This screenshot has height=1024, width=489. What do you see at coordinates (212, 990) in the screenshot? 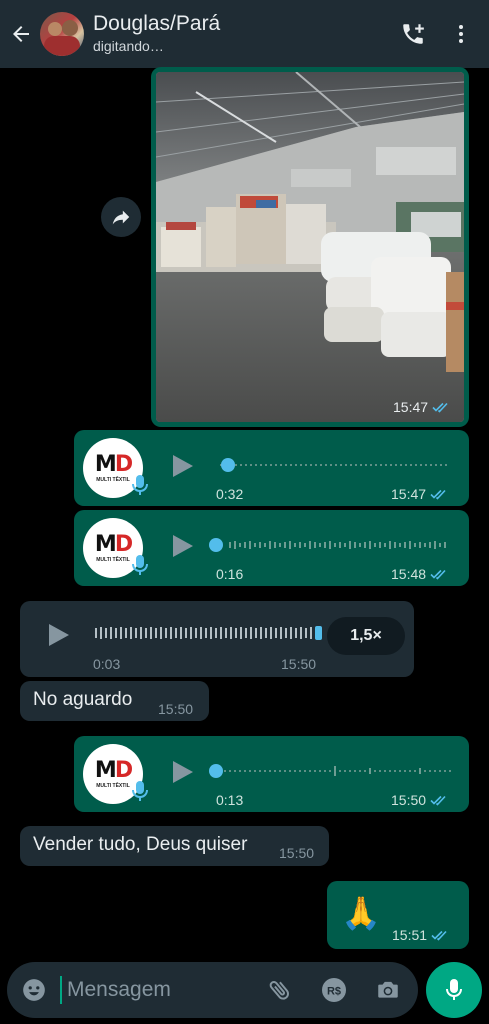
I see `message-composer: Mensagem R$` at bounding box center [212, 990].